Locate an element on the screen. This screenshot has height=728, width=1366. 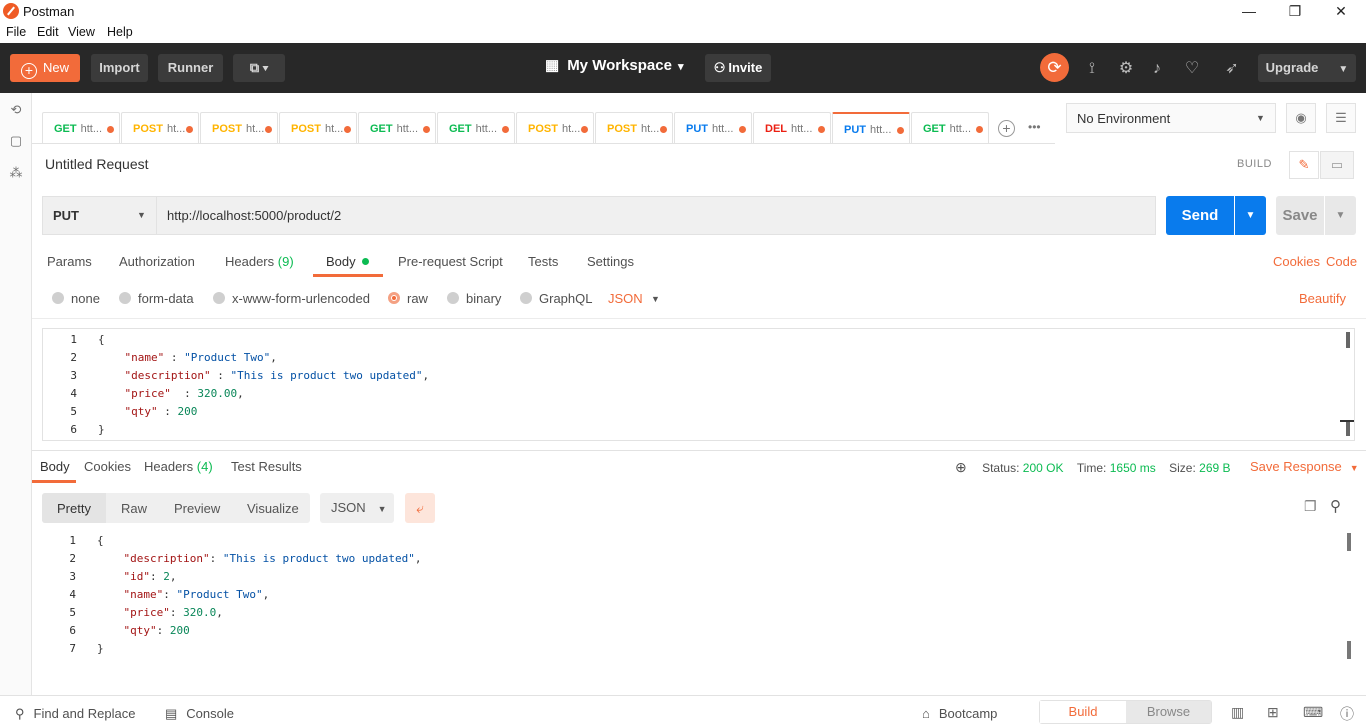
send-dropdown-icon: ▼ is located at coordinates (1250, 215).